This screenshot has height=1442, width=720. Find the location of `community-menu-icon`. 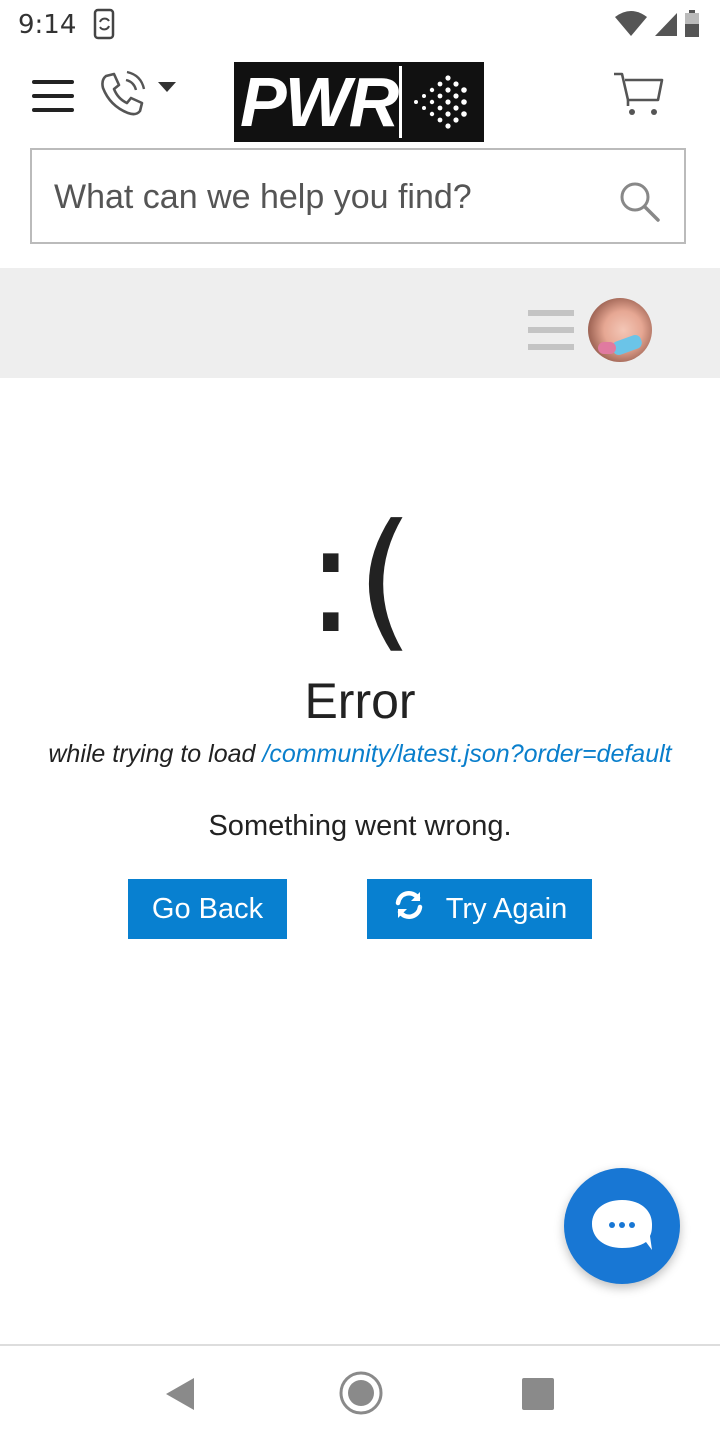

community-menu-icon is located at coordinates (551, 330).